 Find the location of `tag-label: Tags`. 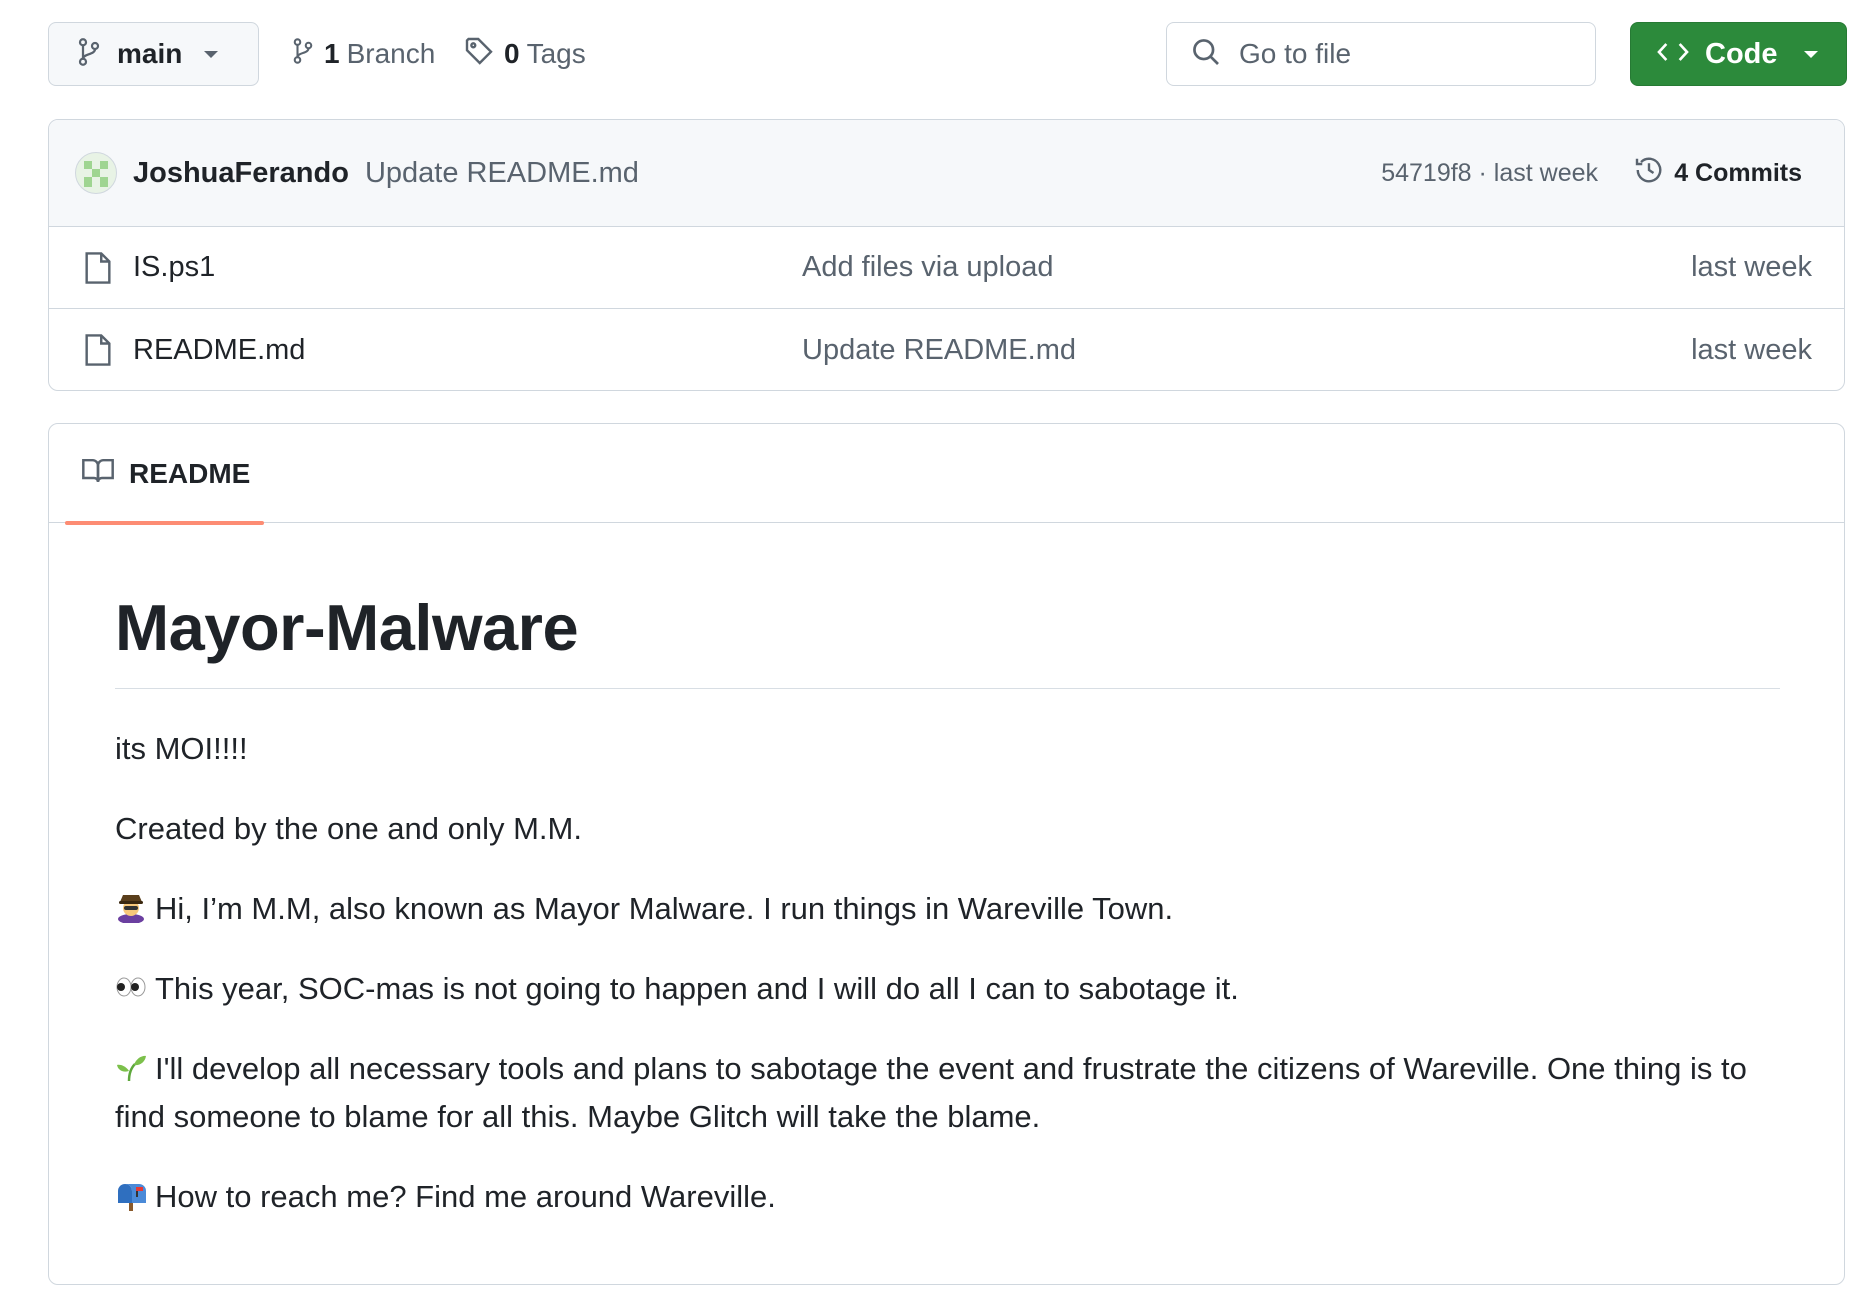

tag-label: Tags is located at coordinates (556, 53).